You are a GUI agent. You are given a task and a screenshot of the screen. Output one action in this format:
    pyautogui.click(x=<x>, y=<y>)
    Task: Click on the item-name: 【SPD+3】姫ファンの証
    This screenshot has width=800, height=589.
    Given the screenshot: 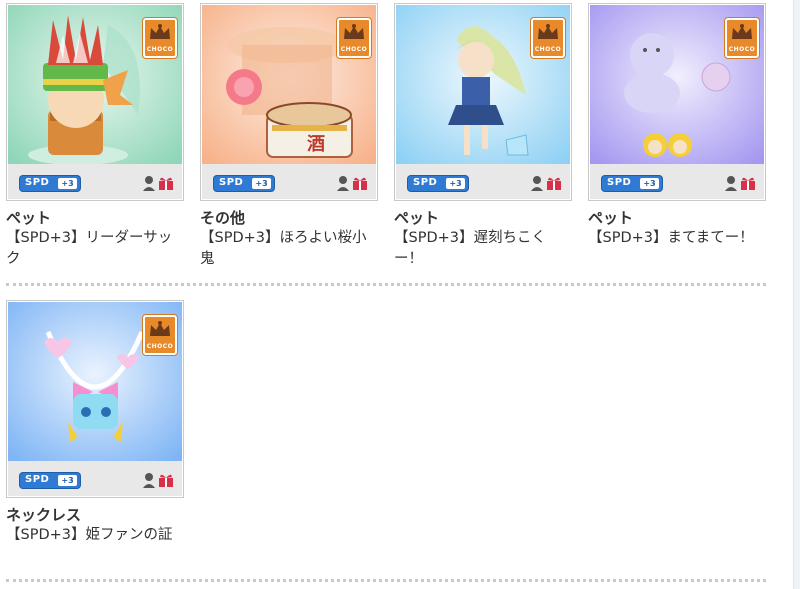 What is the action you would take?
    pyautogui.click(x=95, y=535)
    